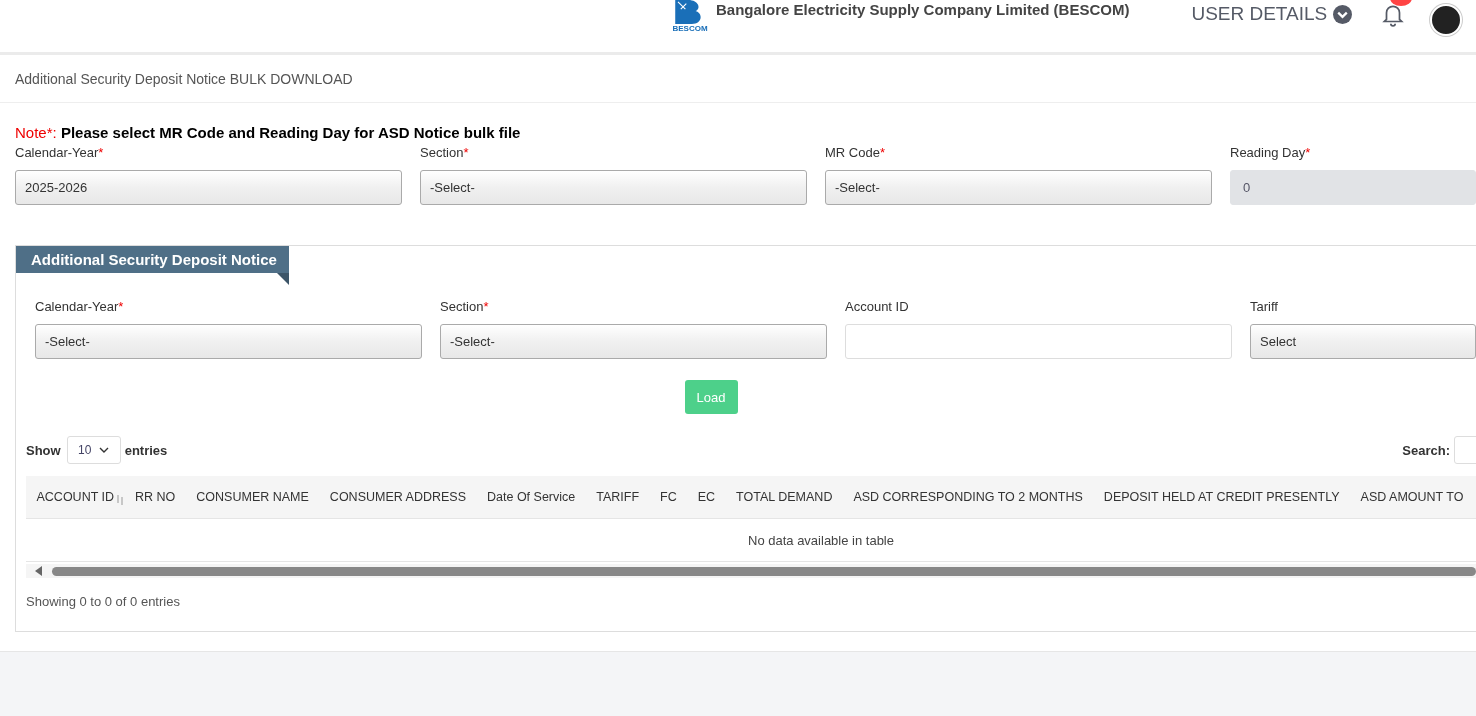 This screenshot has width=1476, height=716. What do you see at coordinates (36, 132) in the screenshot?
I see `note-label: Note*:` at bounding box center [36, 132].